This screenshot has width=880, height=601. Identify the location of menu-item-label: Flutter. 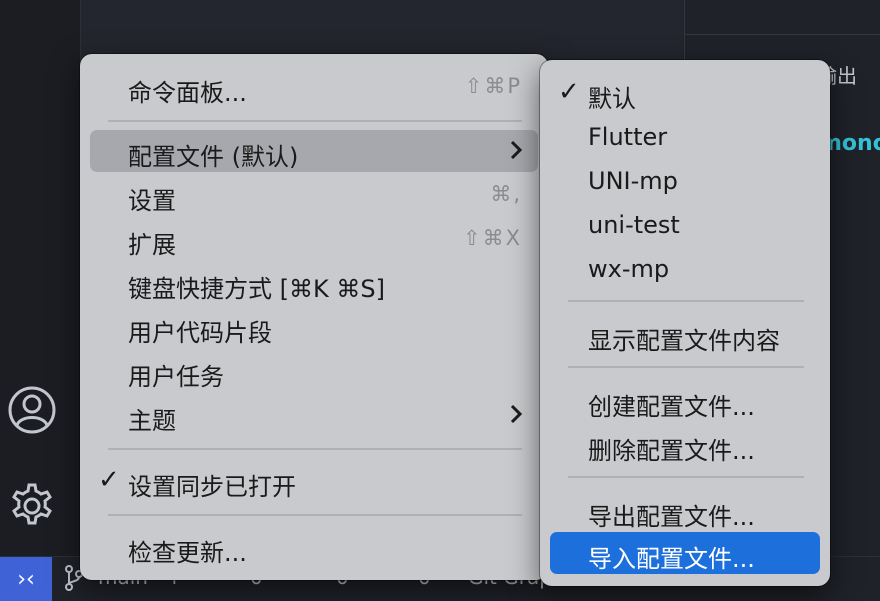
(628, 137).